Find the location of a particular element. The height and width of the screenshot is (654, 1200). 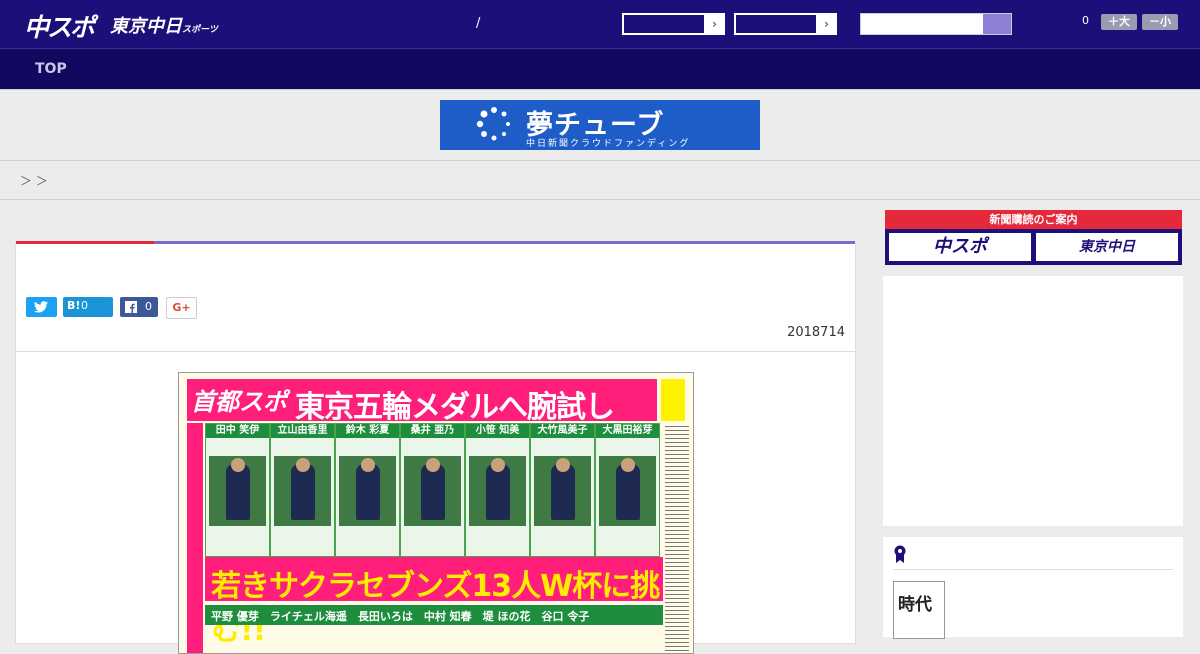

dots-circle-icon is located at coordinates (493, 124).